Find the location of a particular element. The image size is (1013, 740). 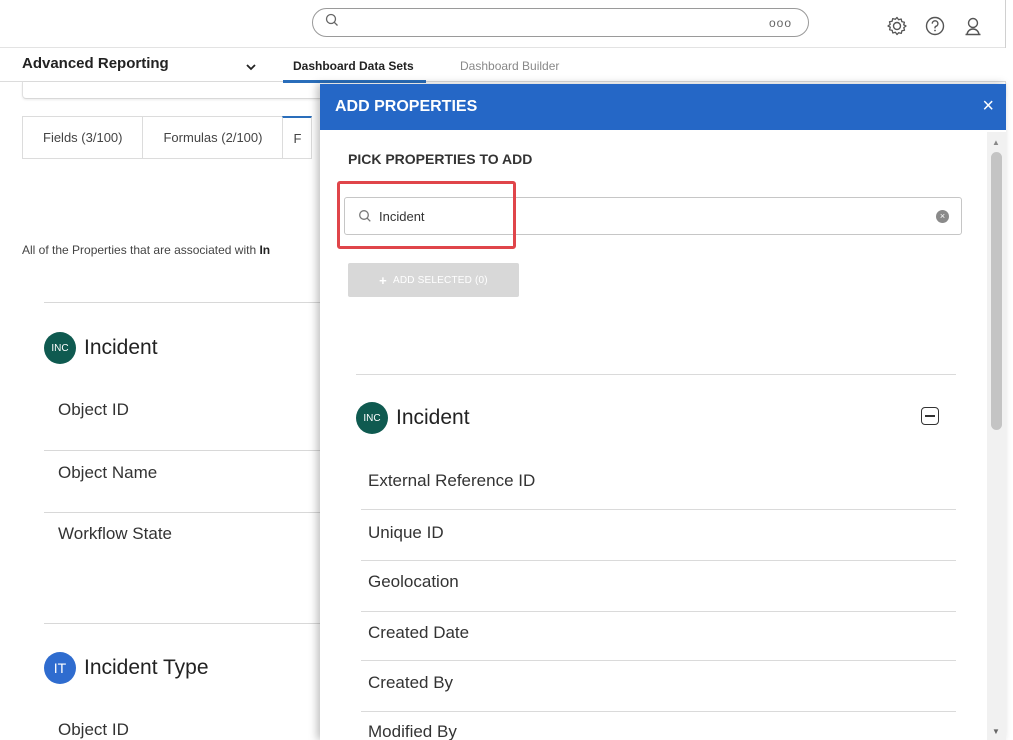

property-row: Workflow State is located at coordinates (115, 533).